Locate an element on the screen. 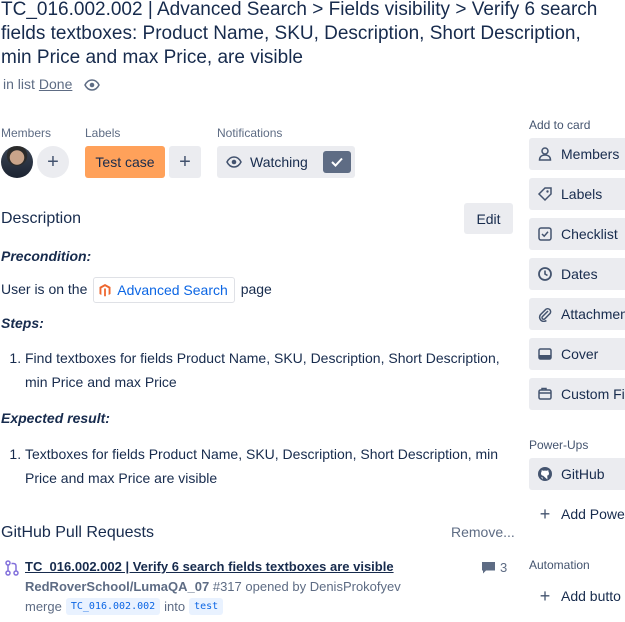 The image size is (625, 622). in-list-prefix: in list is located at coordinates (19, 84).